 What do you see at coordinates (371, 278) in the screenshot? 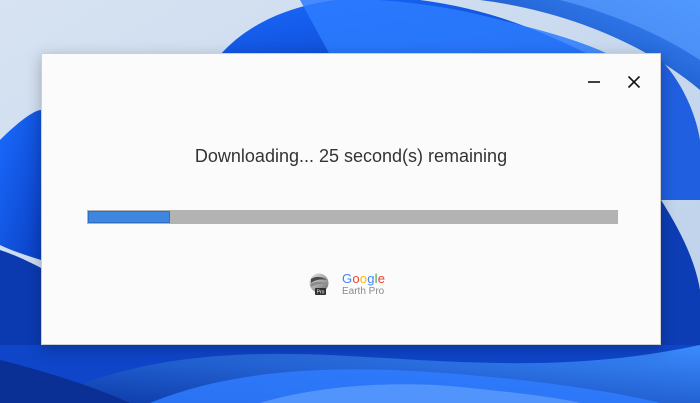
I see `google-letter: g` at bounding box center [371, 278].